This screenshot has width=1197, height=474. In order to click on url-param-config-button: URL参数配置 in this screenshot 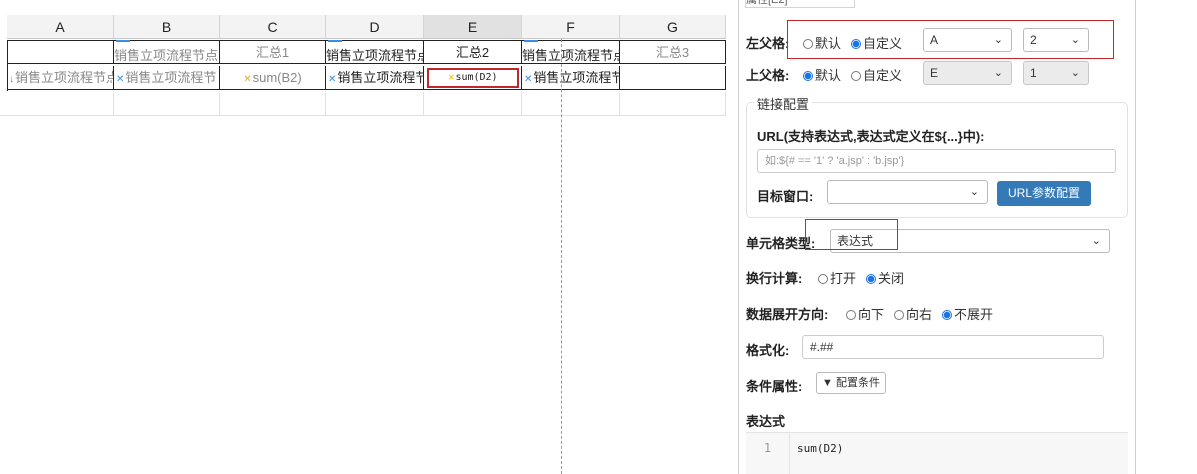, I will do `click(1044, 193)`.